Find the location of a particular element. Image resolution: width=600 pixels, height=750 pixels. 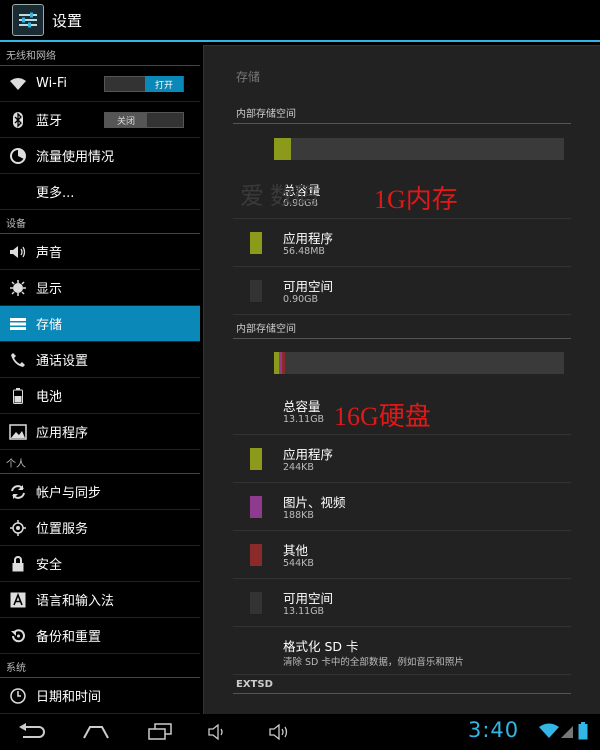

apps-icon is located at coordinates (18, 432).